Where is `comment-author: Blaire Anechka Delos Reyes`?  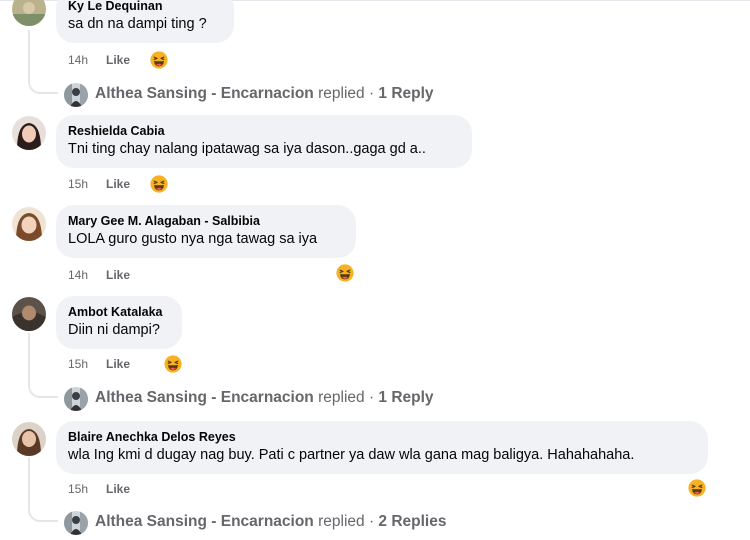 comment-author: Blaire Anechka Delos Reyes is located at coordinates (382, 437).